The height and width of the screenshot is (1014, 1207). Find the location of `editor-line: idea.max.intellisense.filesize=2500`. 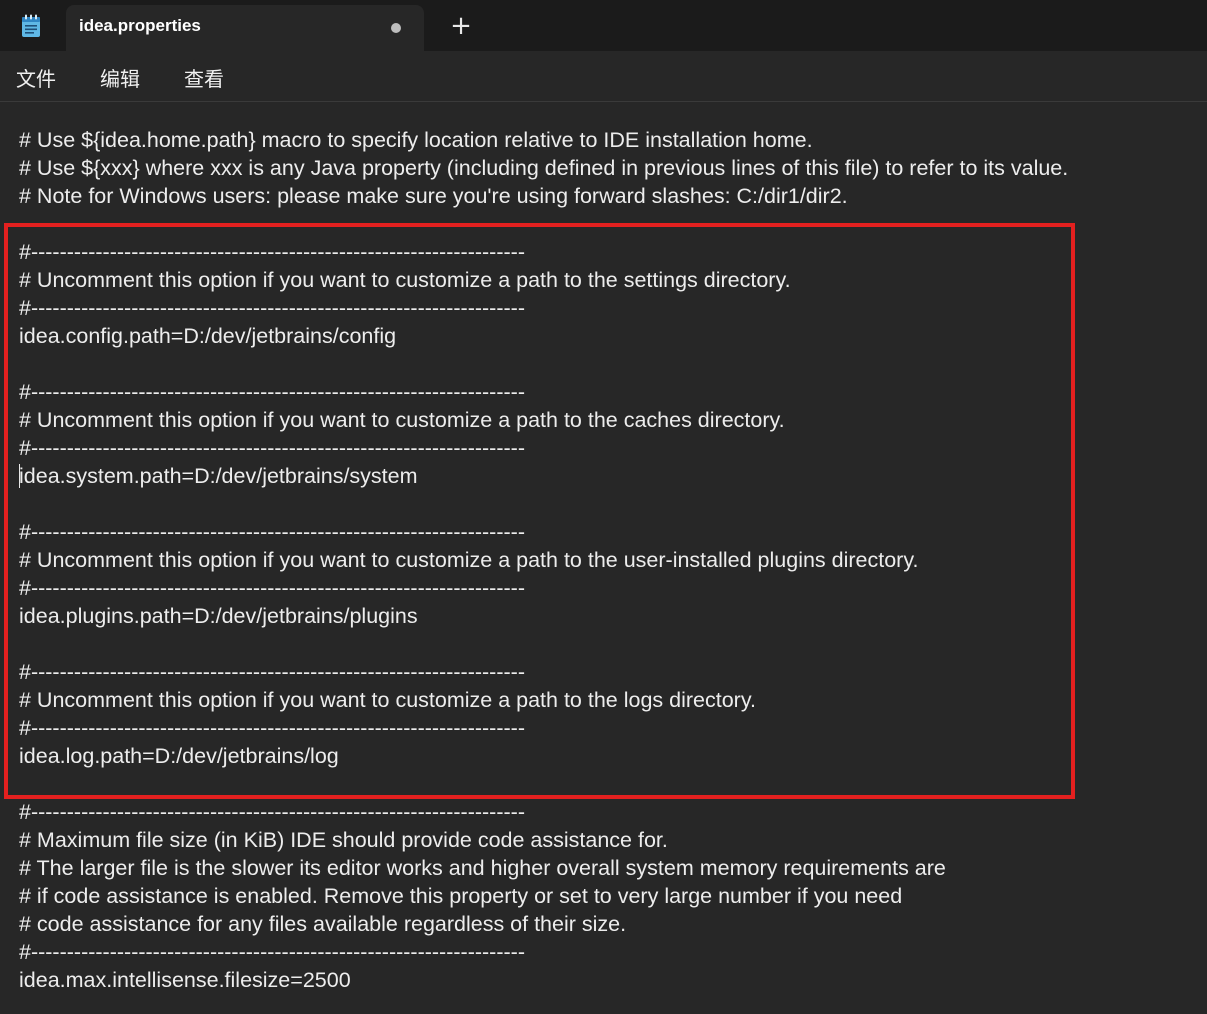

editor-line: idea.max.intellisense.filesize=2500 is located at coordinates (185, 980).